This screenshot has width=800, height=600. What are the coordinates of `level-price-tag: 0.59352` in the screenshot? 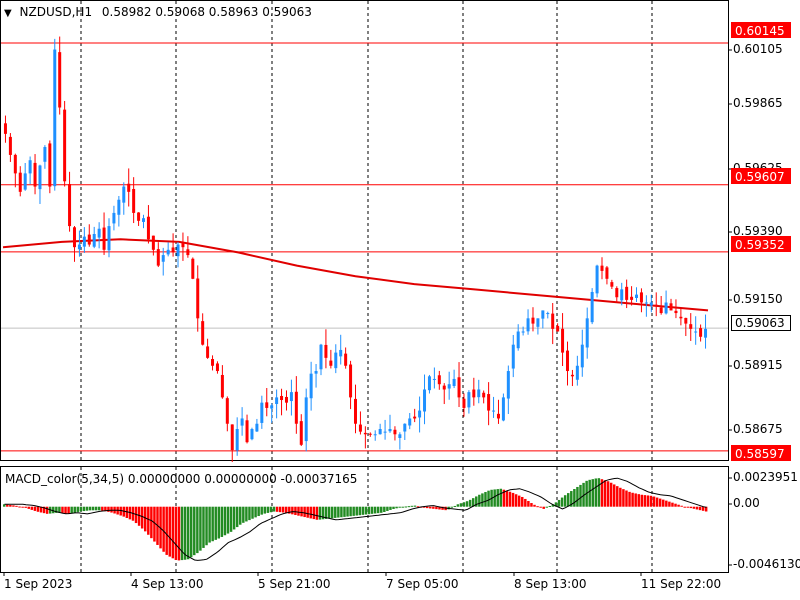 It's located at (761, 244).